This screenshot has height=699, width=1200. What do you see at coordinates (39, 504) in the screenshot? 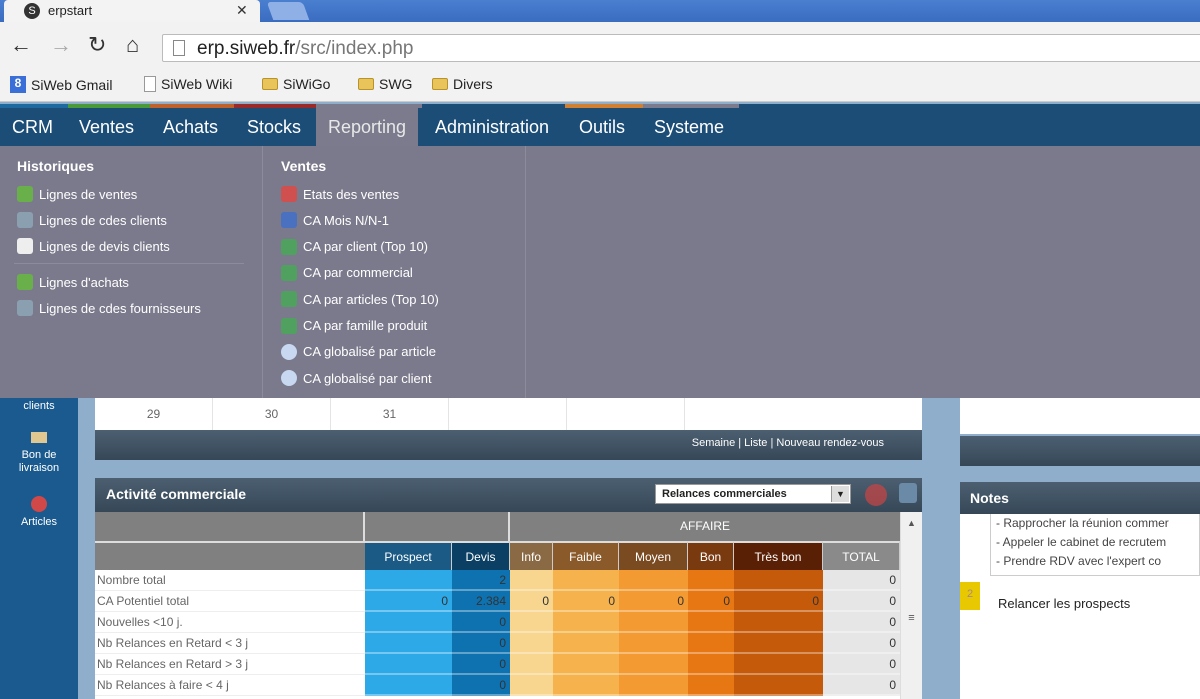
I see `articles-icon` at bounding box center [39, 504].